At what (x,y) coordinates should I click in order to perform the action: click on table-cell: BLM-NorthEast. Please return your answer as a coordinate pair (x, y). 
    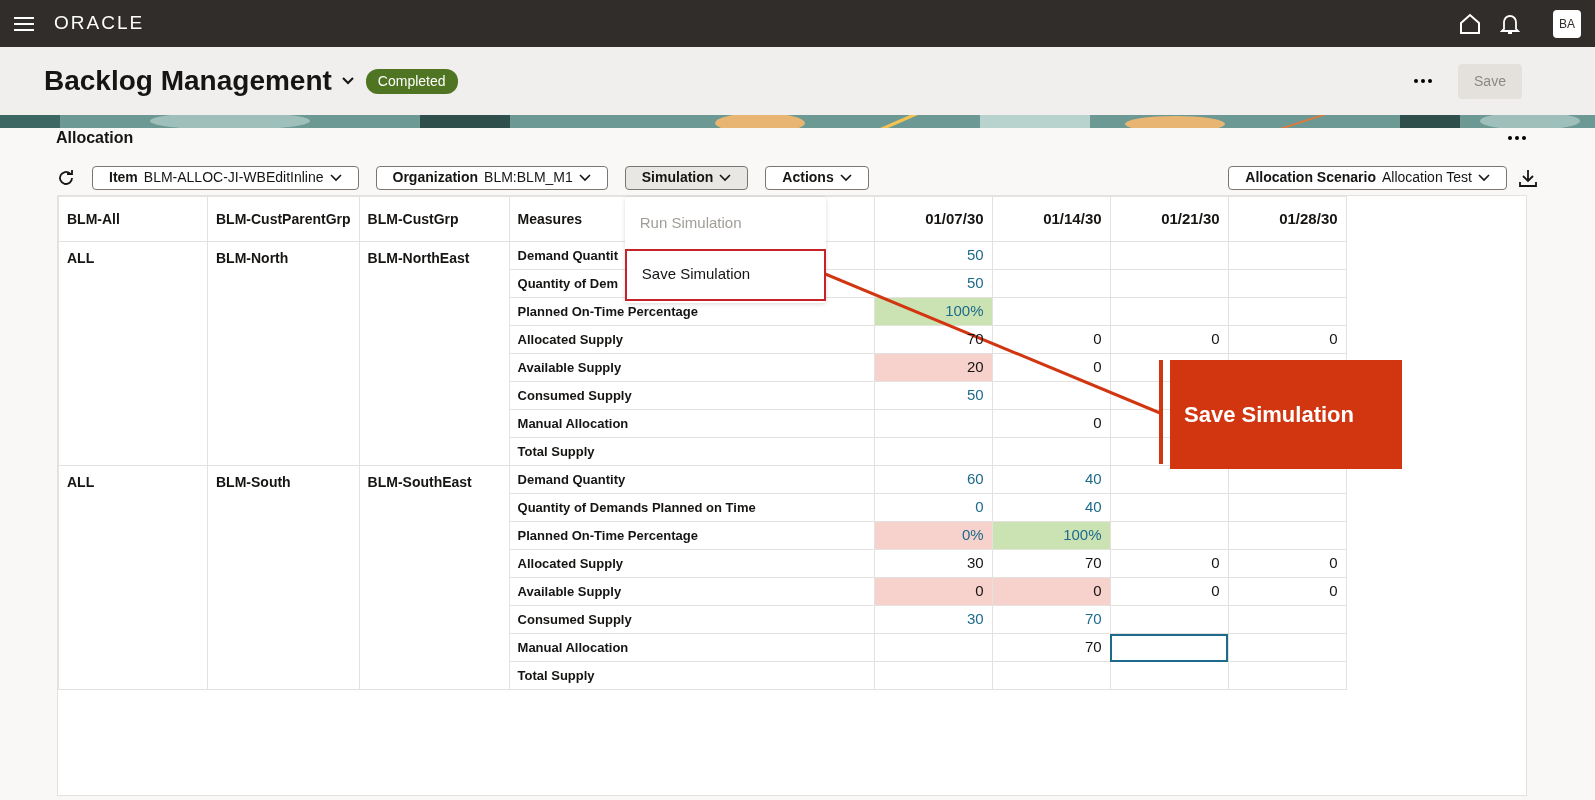
    Looking at the image, I should click on (434, 353).